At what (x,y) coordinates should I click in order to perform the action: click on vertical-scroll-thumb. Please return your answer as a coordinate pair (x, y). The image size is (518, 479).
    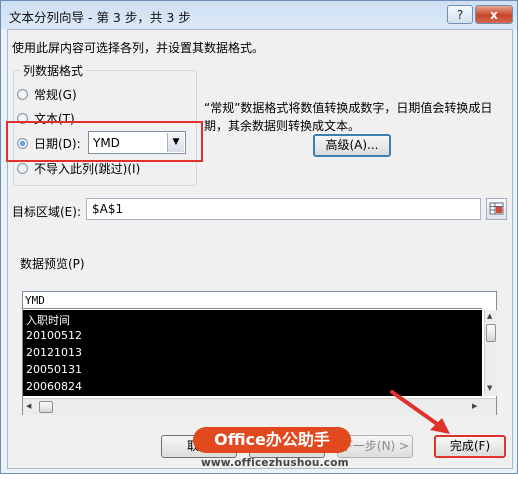
    Looking at the image, I should click on (491, 333).